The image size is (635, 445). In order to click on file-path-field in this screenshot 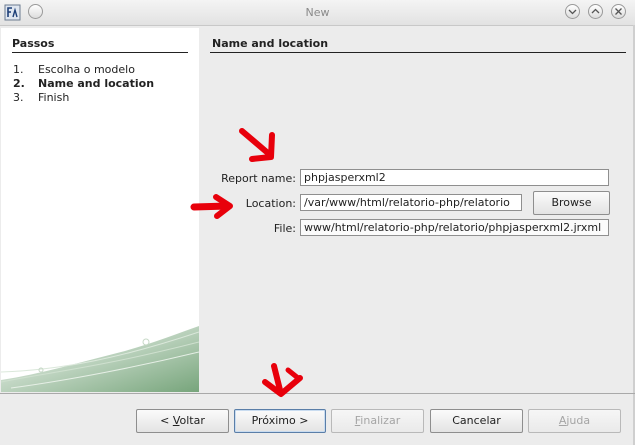, I will do `click(454, 227)`.